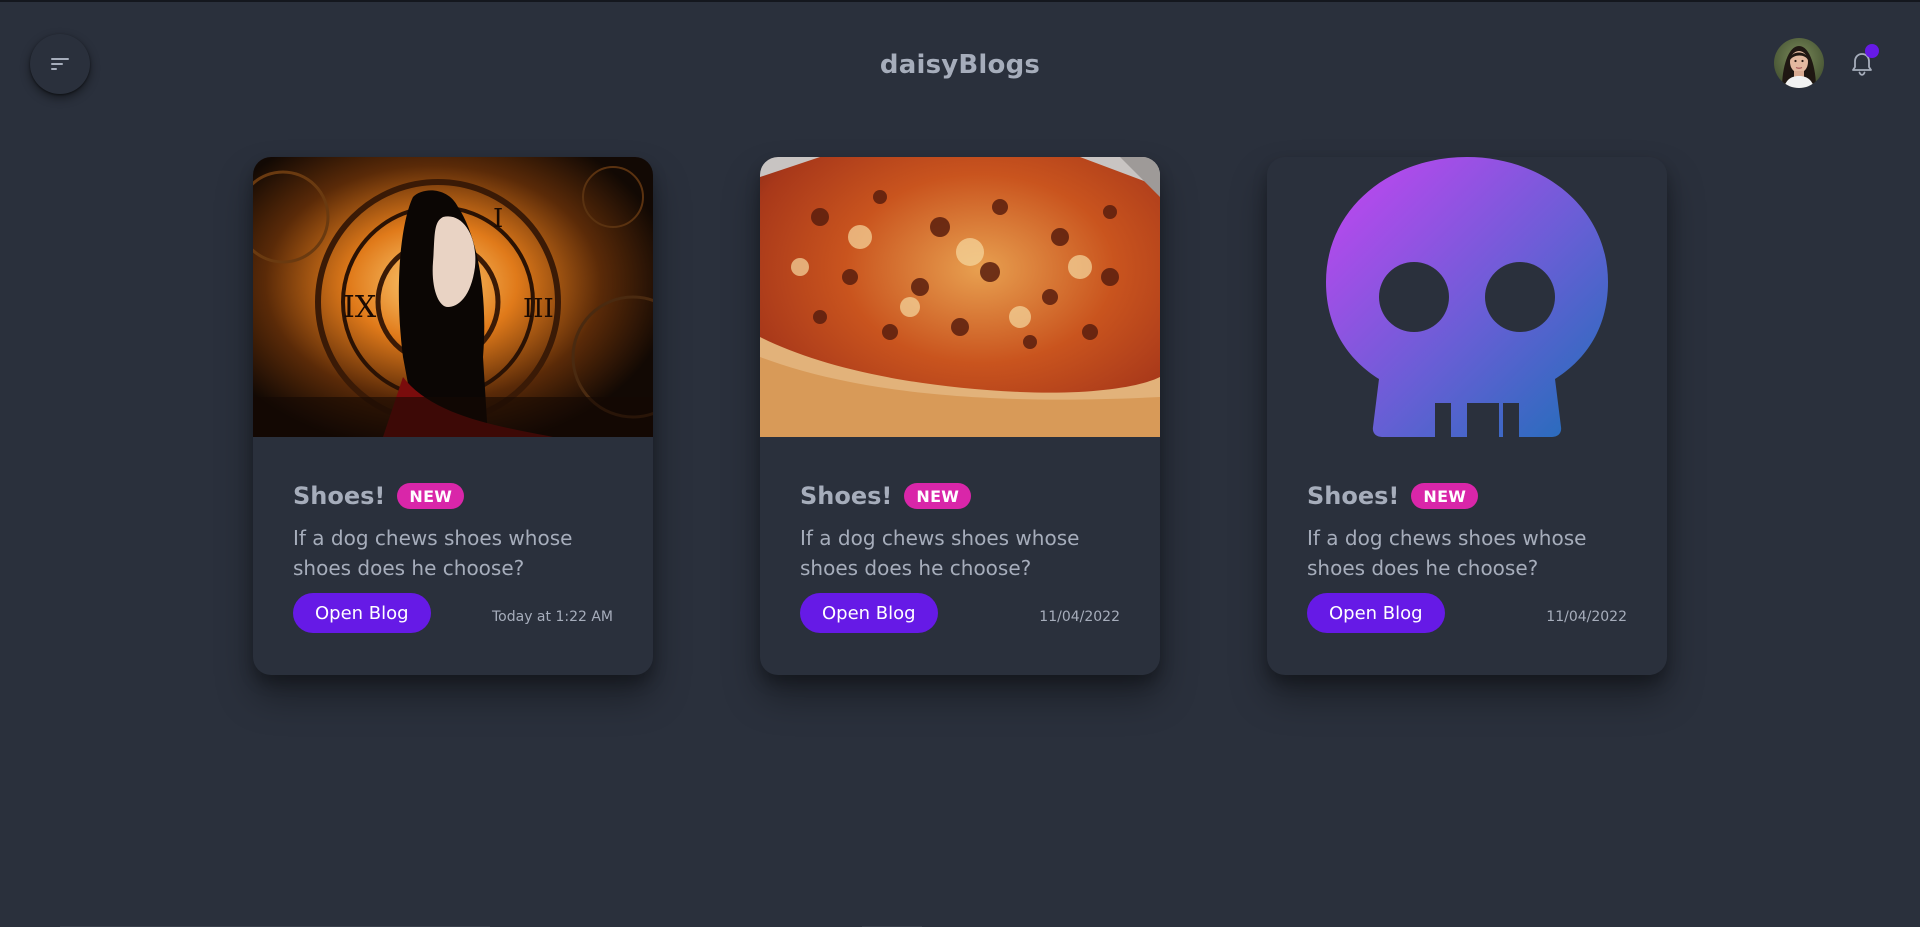 The height and width of the screenshot is (927, 1920). I want to click on notification-dot, so click(1872, 51).